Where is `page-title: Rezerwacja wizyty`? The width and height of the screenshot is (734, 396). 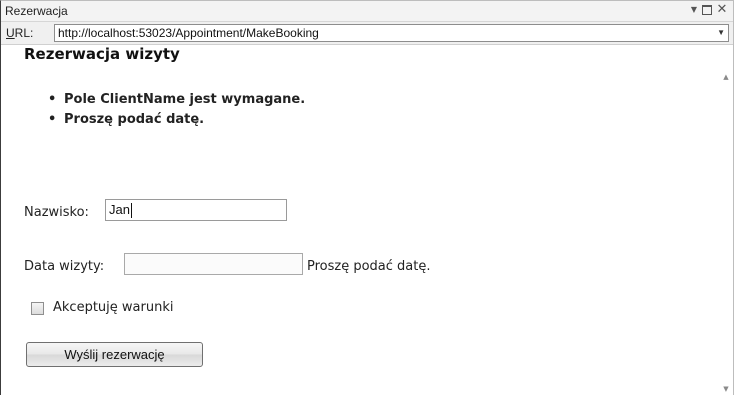
page-title: Rezerwacja wizyty is located at coordinates (102, 54).